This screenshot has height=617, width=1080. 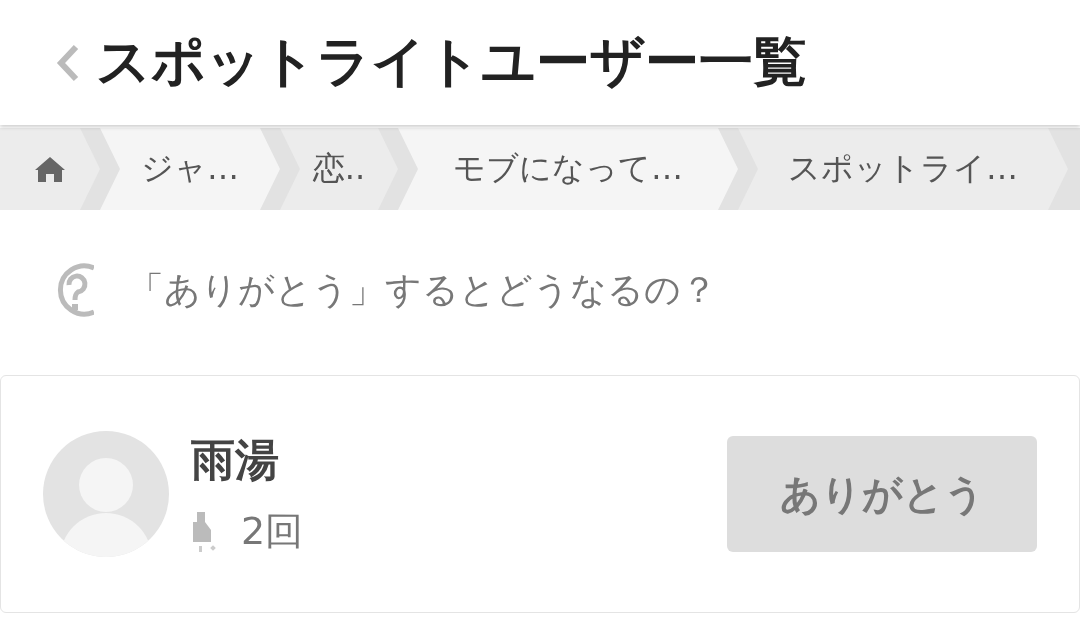 I want to click on avatar-icon, so click(x=106, y=494).